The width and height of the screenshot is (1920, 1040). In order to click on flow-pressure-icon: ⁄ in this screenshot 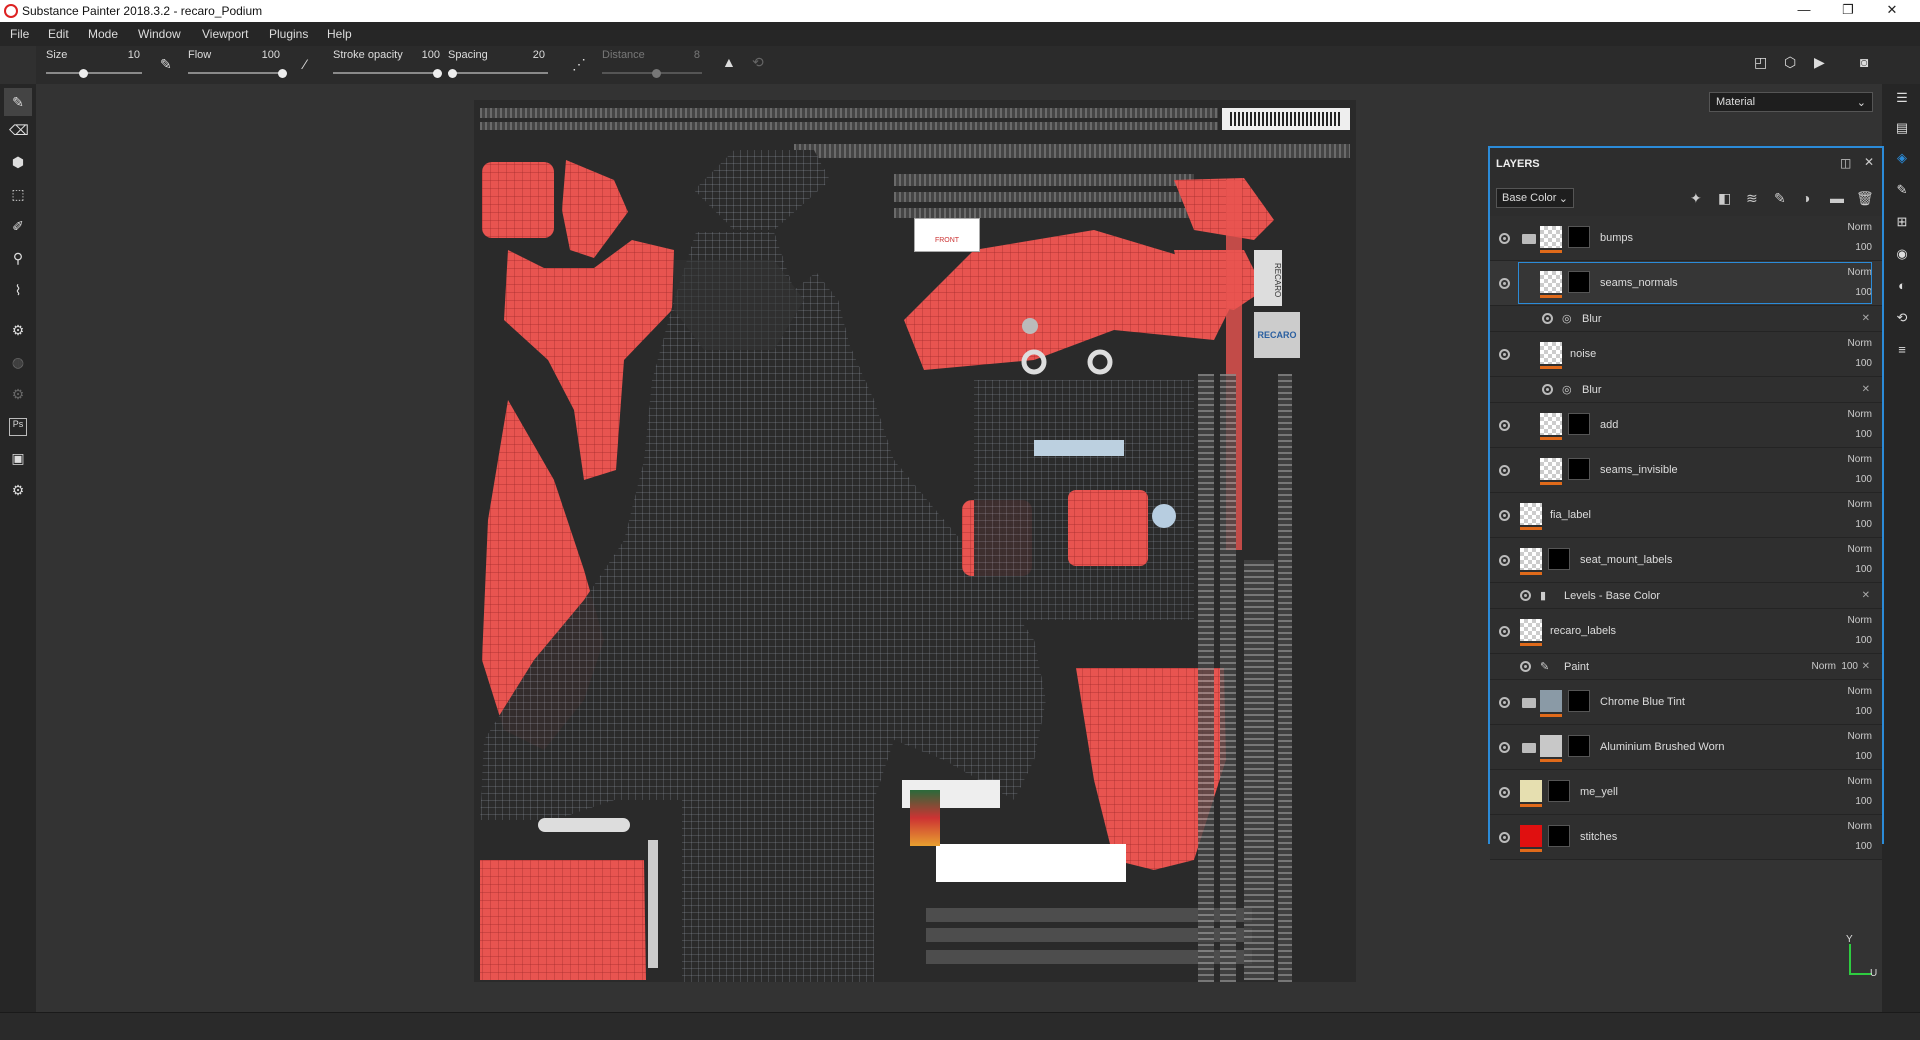, I will do `click(305, 64)`.